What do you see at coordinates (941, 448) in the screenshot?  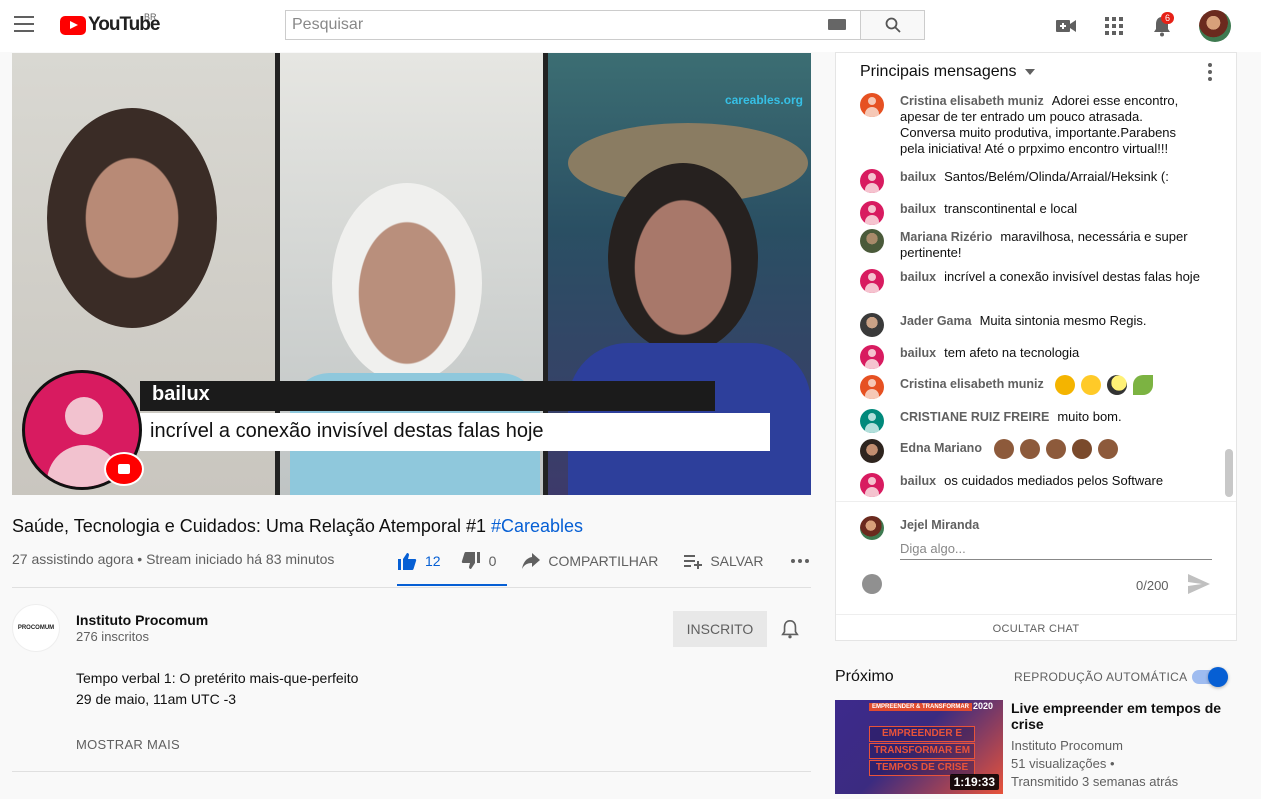 I see `author-name: Edna Mariano` at bounding box center [941, 448].